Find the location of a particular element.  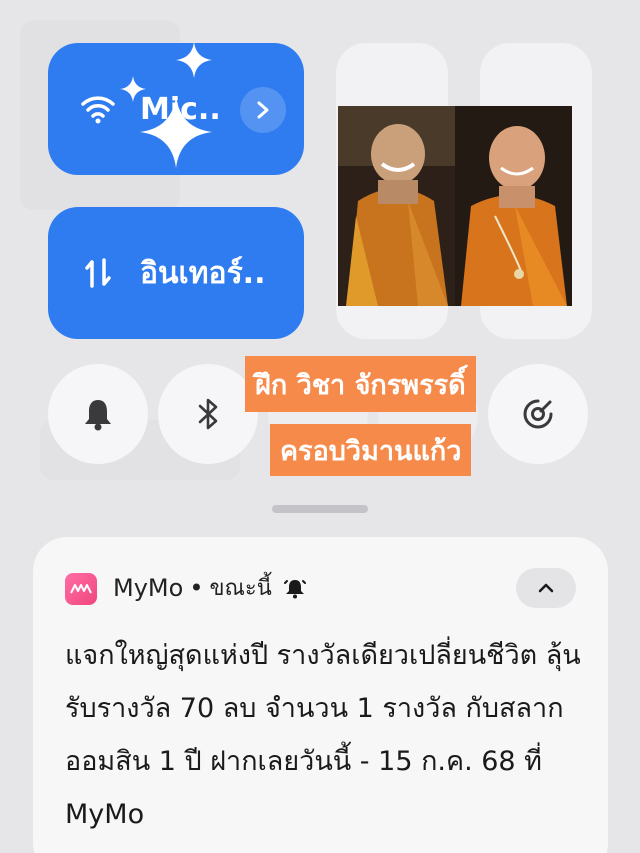

sound-toggle is located at coordinates (98, 414).